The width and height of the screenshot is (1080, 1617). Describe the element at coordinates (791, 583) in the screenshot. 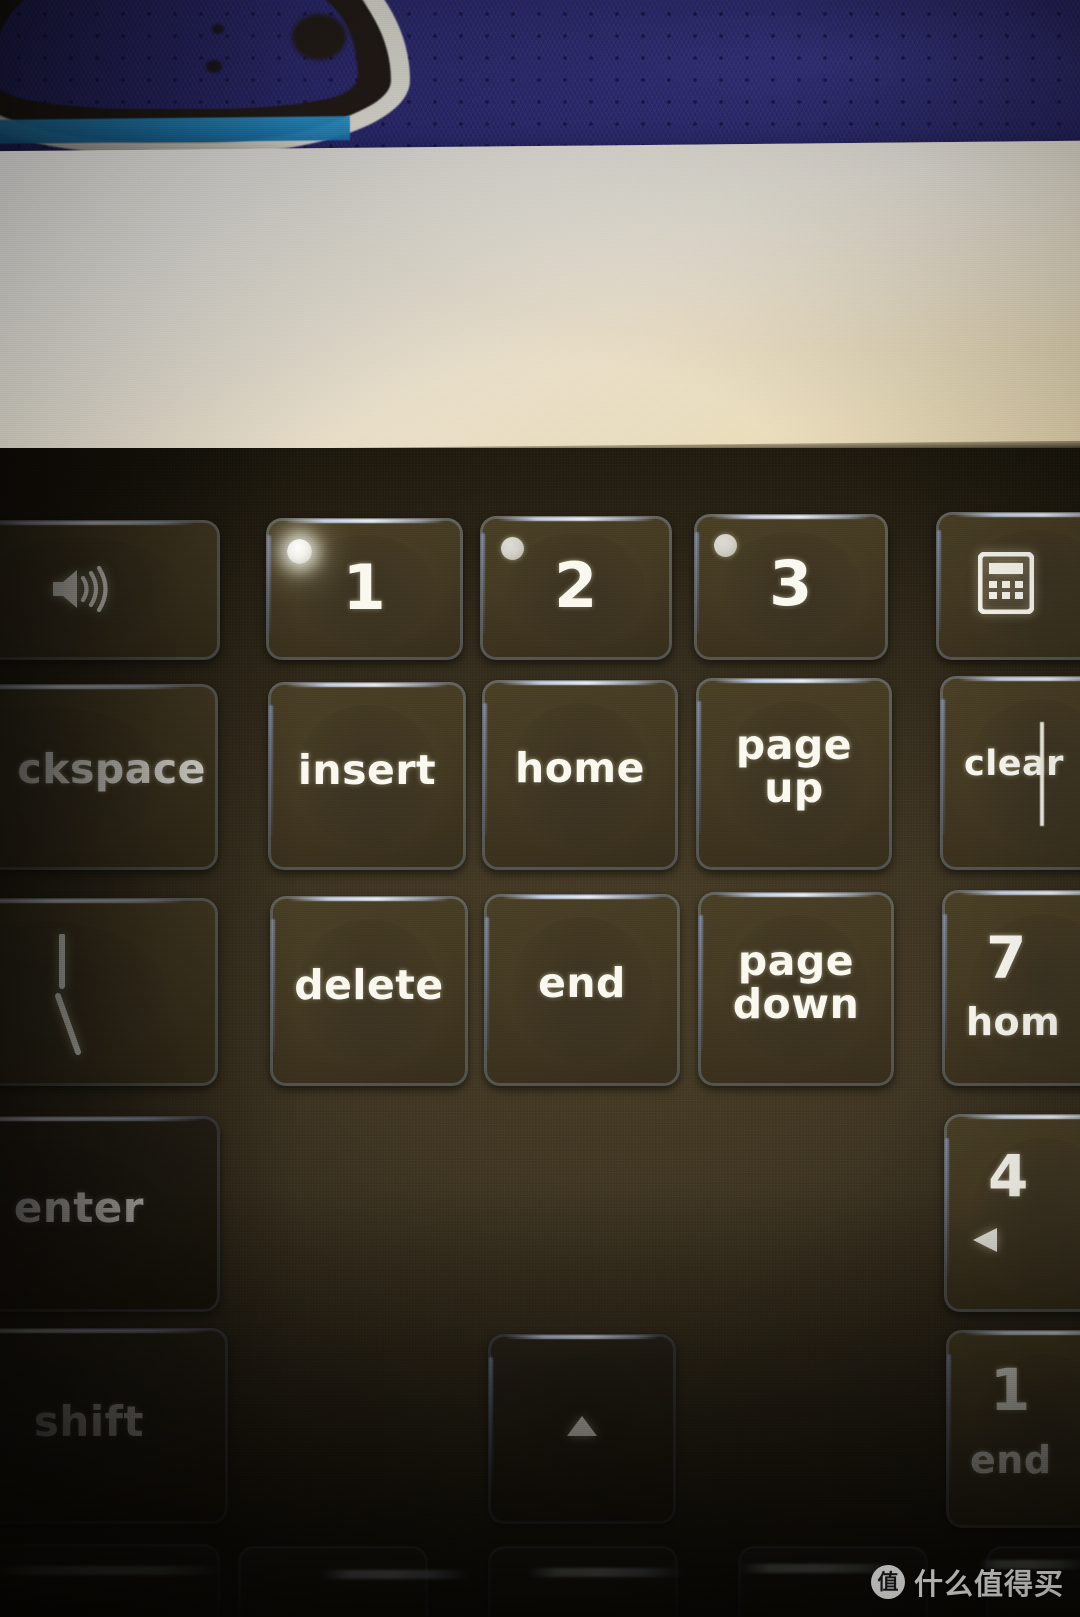

I see `key-label: 3` at that location.